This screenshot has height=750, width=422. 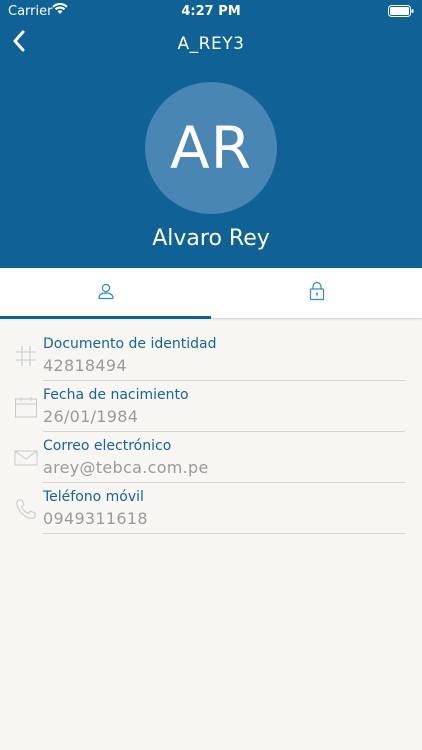 I want to click on field-mobile-phone: Teléfono móvil 0949311618, so click(x=211, y=508).